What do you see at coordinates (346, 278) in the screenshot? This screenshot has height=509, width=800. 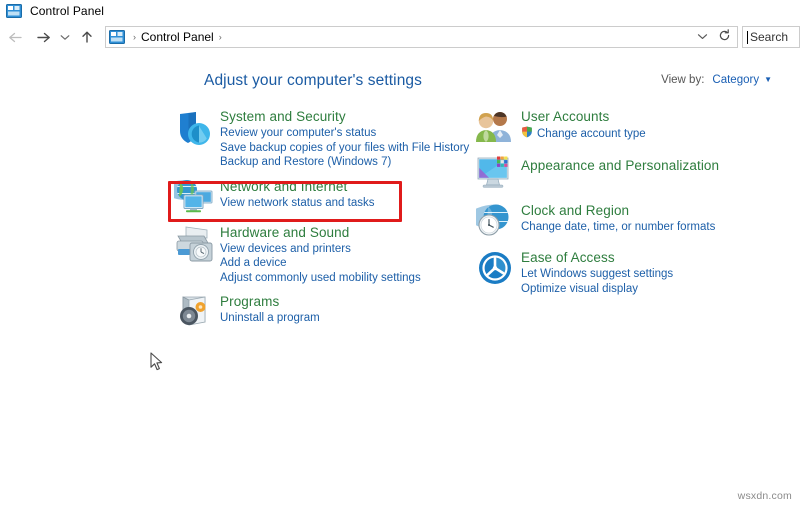 I see `category-link: Adjust commonly used mobility settings` at bounding box center [346, 278].